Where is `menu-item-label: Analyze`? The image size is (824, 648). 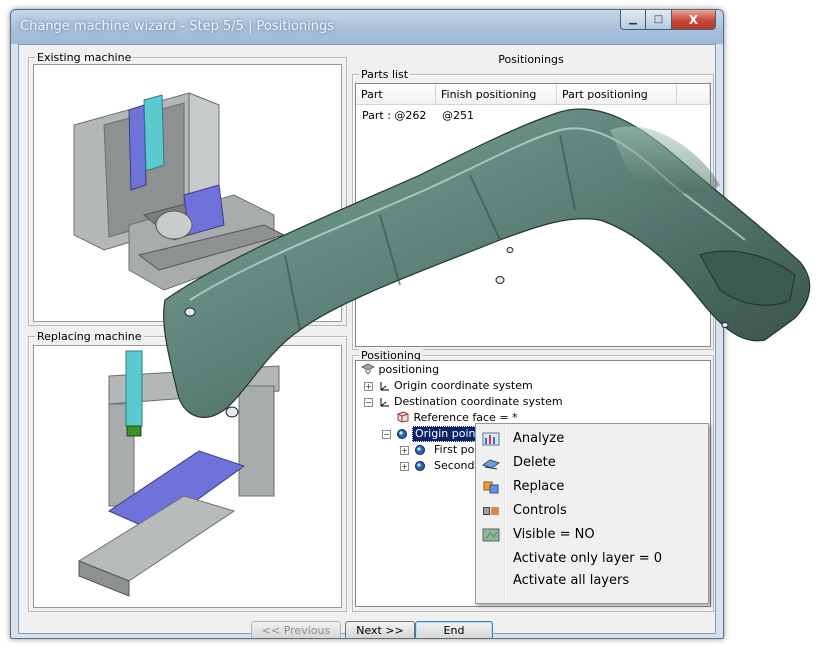
menu-item-label: Analyze is located at coordinates (539, 438).